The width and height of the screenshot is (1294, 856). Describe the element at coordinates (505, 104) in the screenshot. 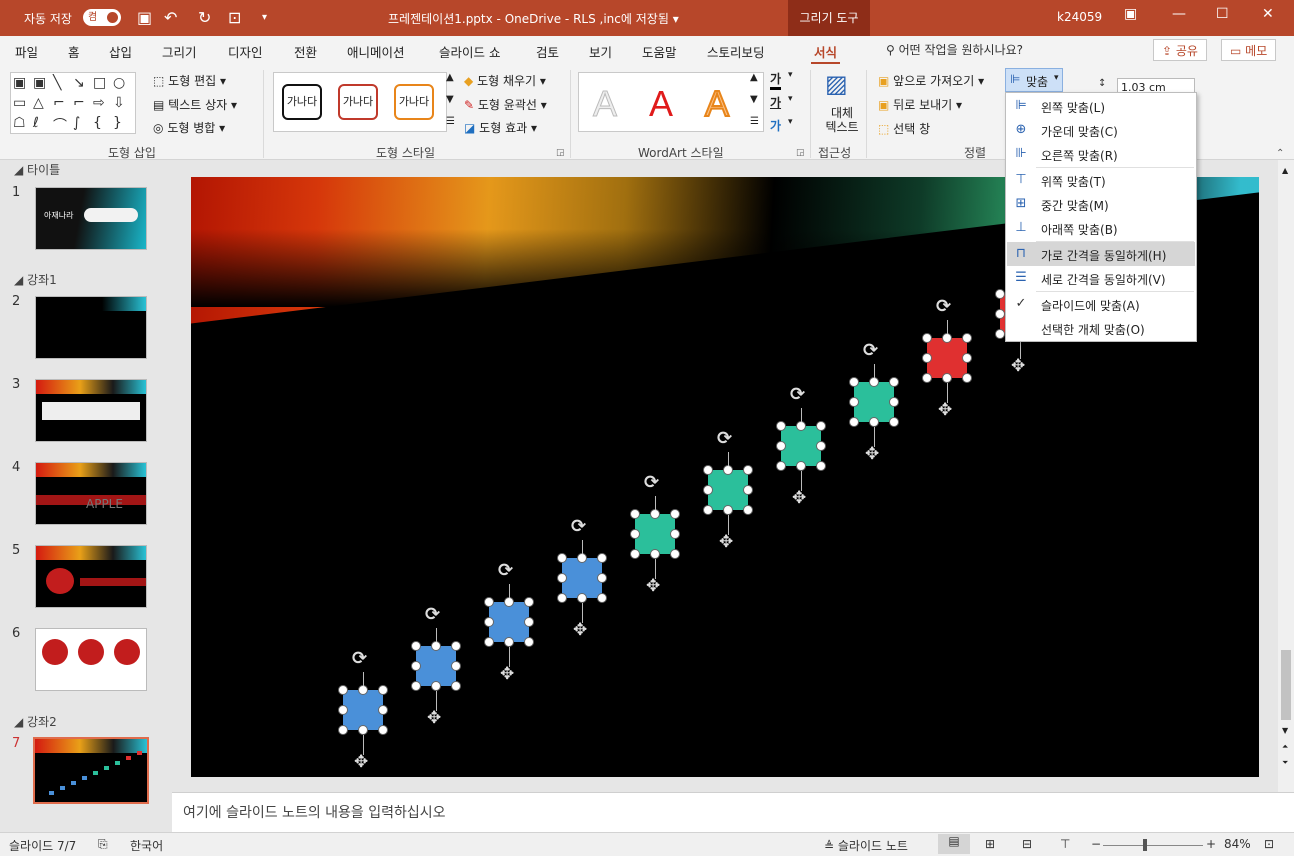

I see `shape-outline-button: ✎ 도형 윤곽선 ▾` at that location.